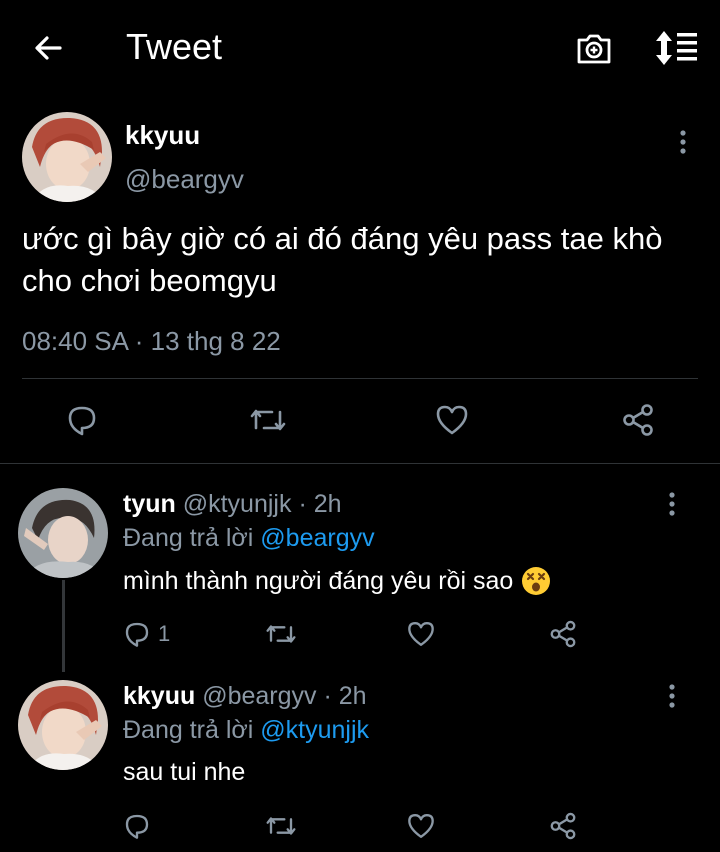 The height and width of the screenshot is (852, 720). What do you see at coordinates (317, 538) in the screenshot?
I see `mention-link: @beargyv` at bounding box center [317, 538].